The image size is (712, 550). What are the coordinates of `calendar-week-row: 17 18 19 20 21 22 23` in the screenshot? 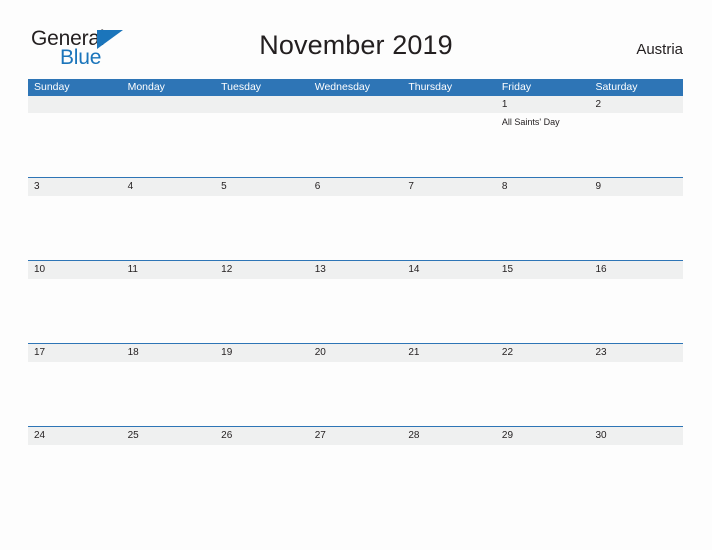 It's located at (355, 384).